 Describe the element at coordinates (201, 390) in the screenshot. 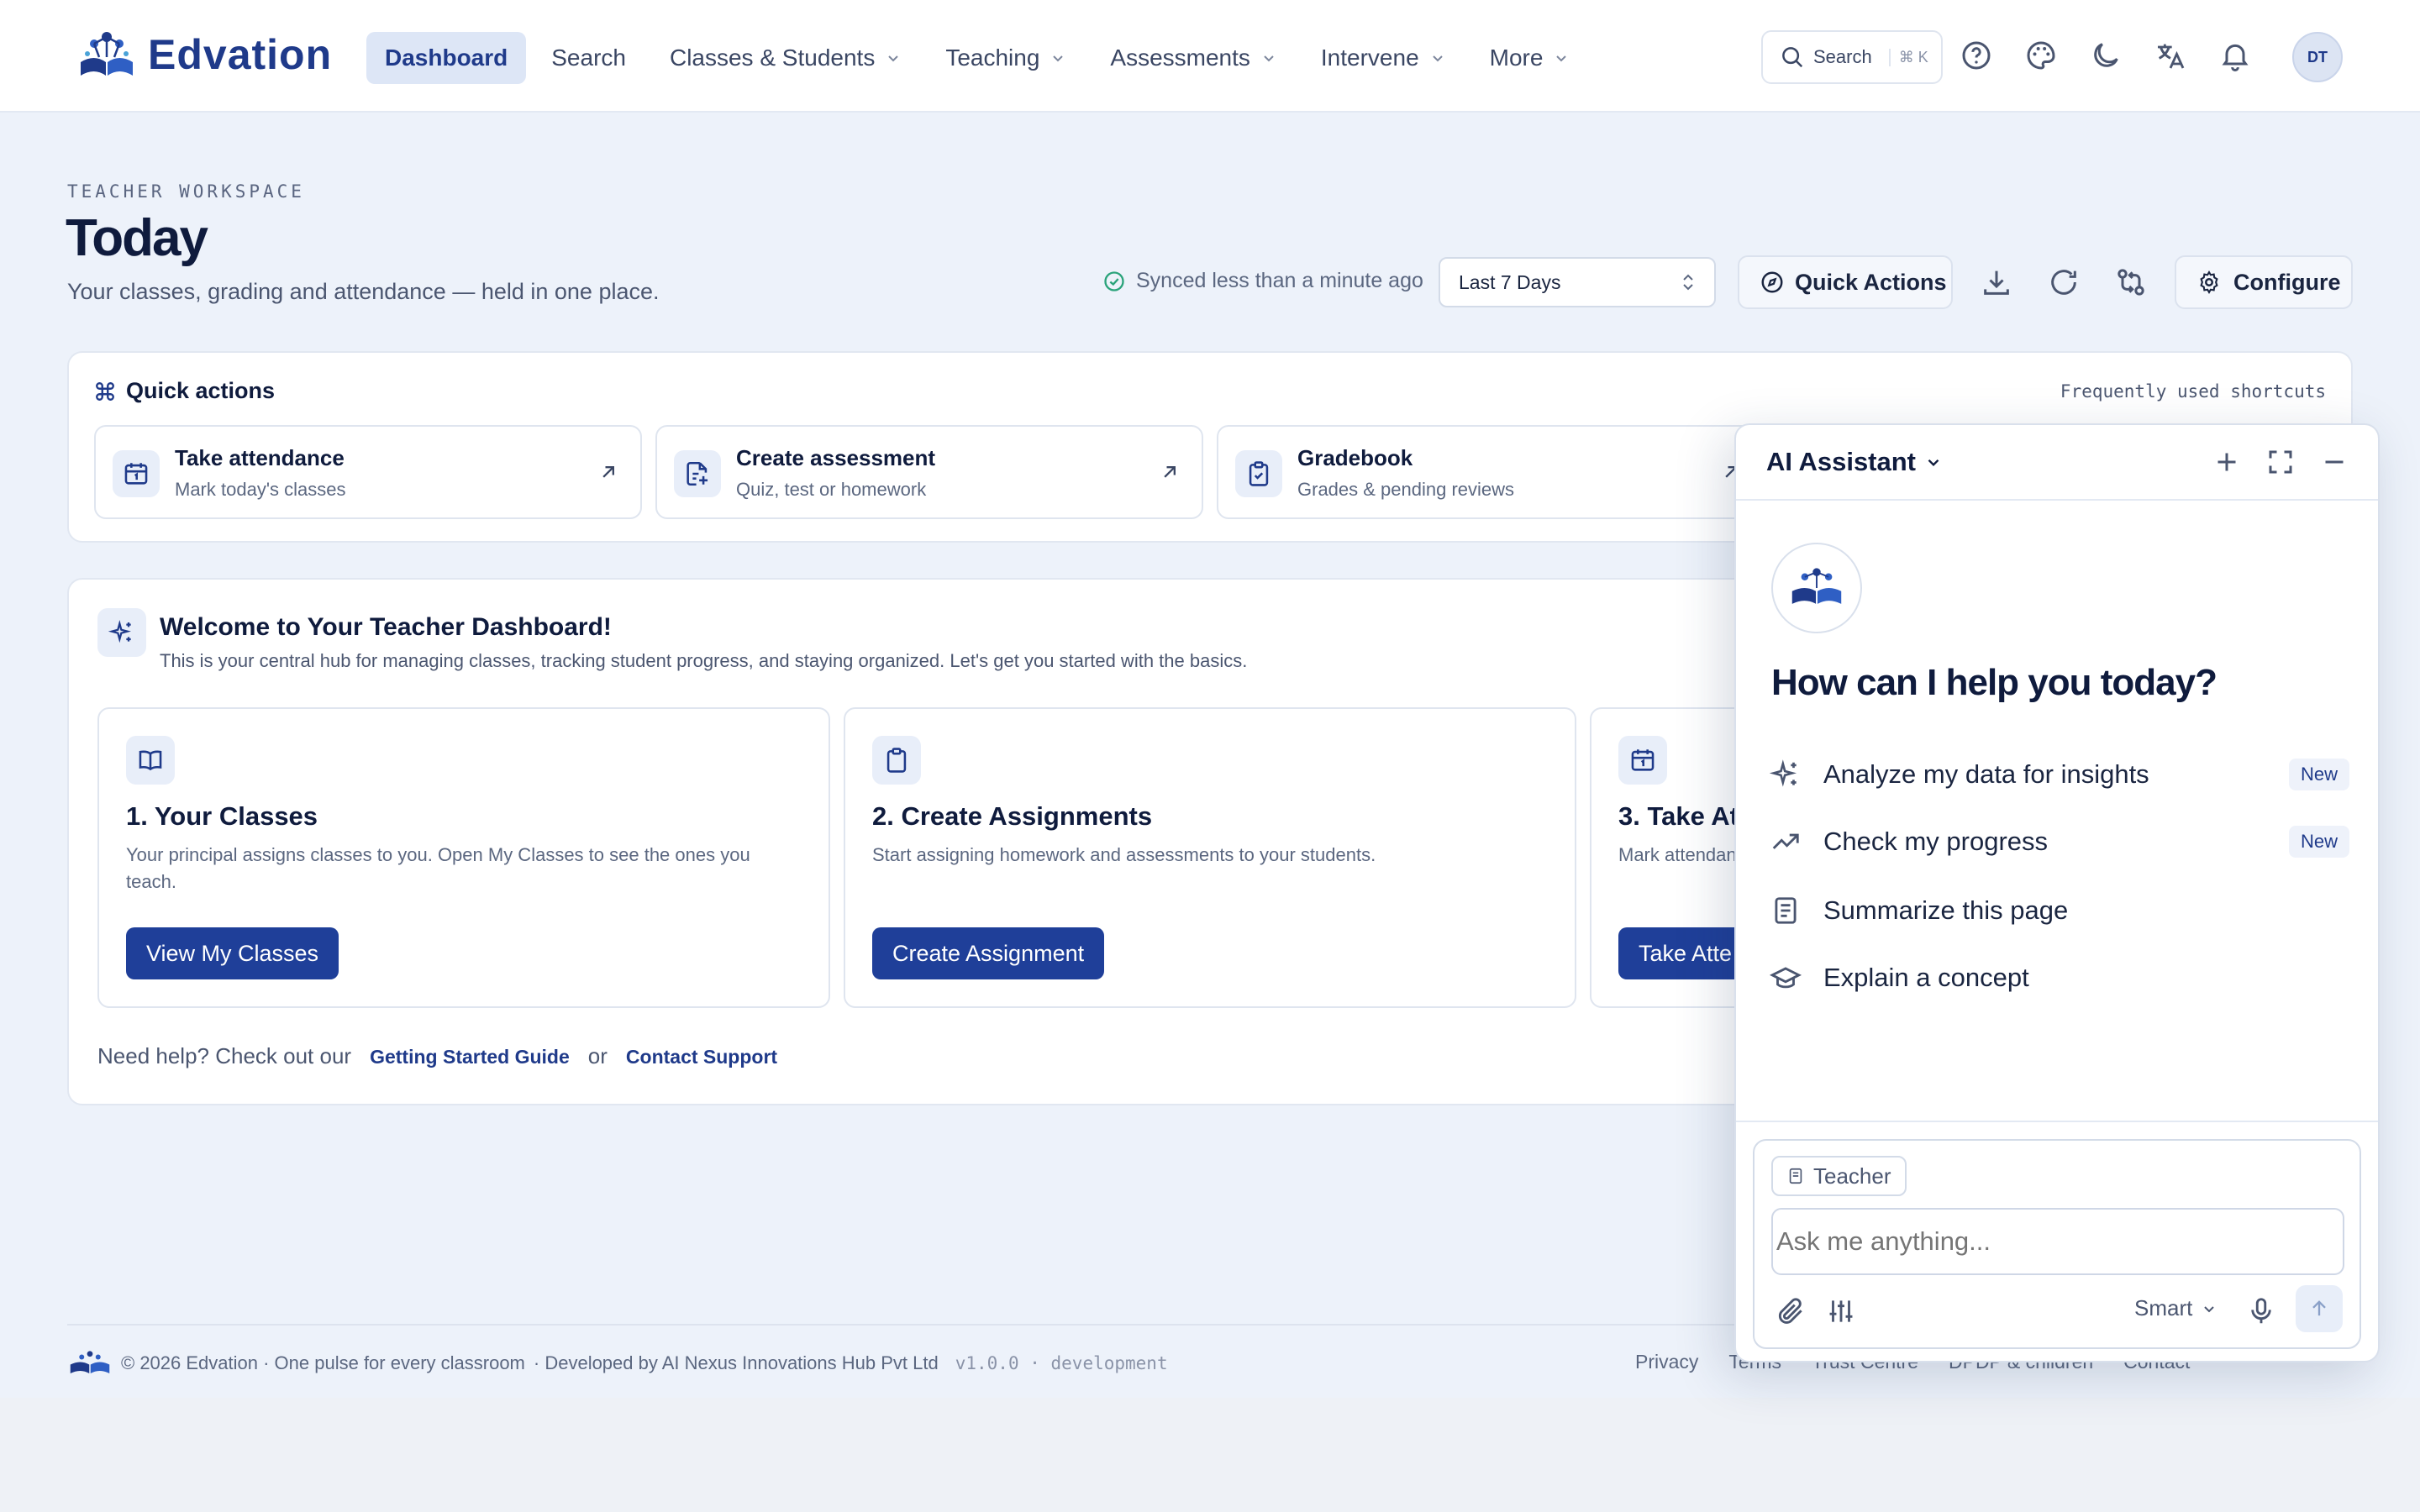

I see `quick-actions-title-text: Quick actions` at that location.